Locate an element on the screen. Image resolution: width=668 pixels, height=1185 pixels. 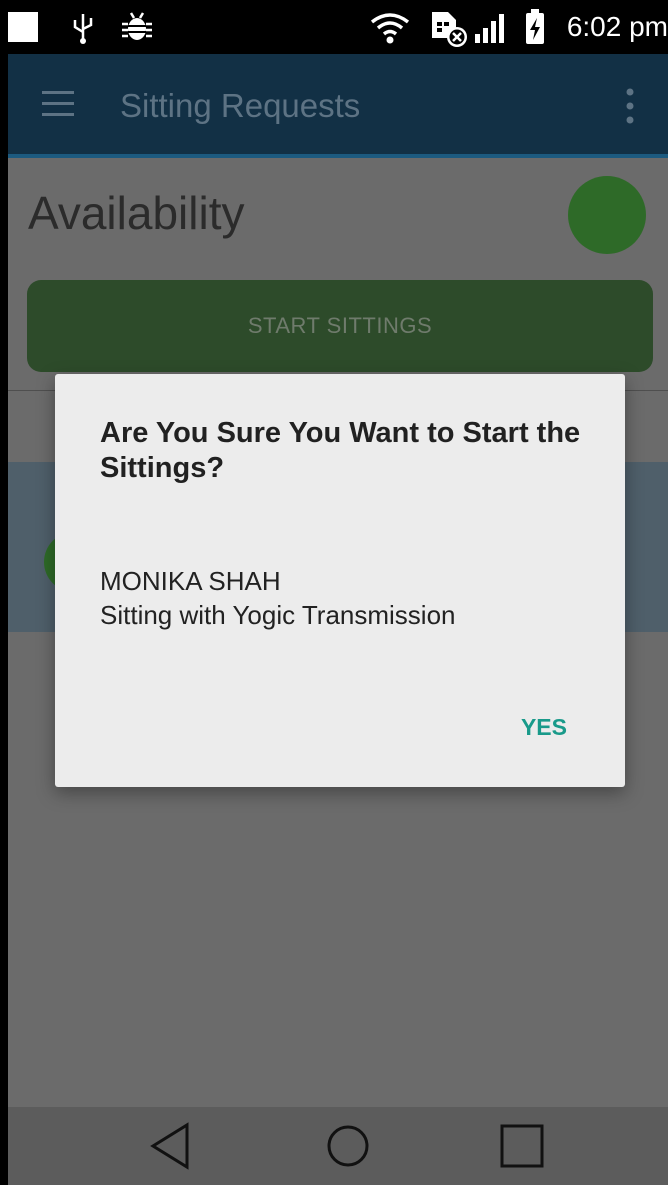
app-bar: Sitting Requests is located at coordinates (338, 106).